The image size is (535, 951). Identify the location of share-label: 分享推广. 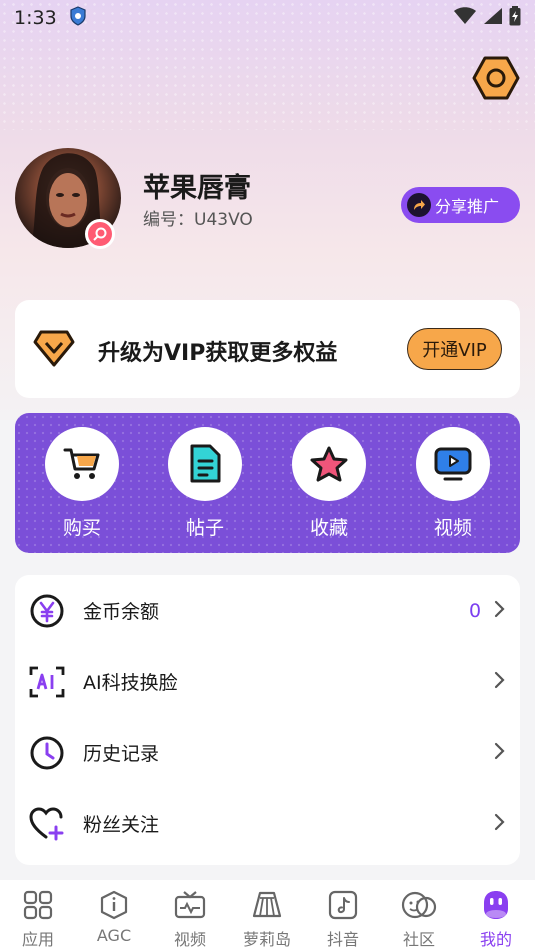
(467, 206).